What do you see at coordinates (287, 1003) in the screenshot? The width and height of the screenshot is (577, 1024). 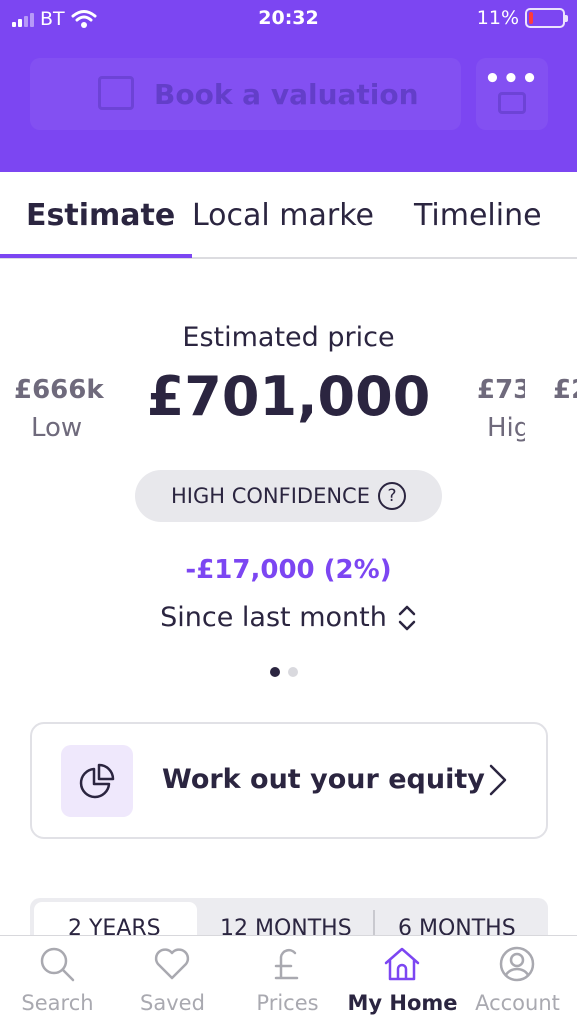 I see `nav-prices-label: Prices` at bounding box center [287, 1003].